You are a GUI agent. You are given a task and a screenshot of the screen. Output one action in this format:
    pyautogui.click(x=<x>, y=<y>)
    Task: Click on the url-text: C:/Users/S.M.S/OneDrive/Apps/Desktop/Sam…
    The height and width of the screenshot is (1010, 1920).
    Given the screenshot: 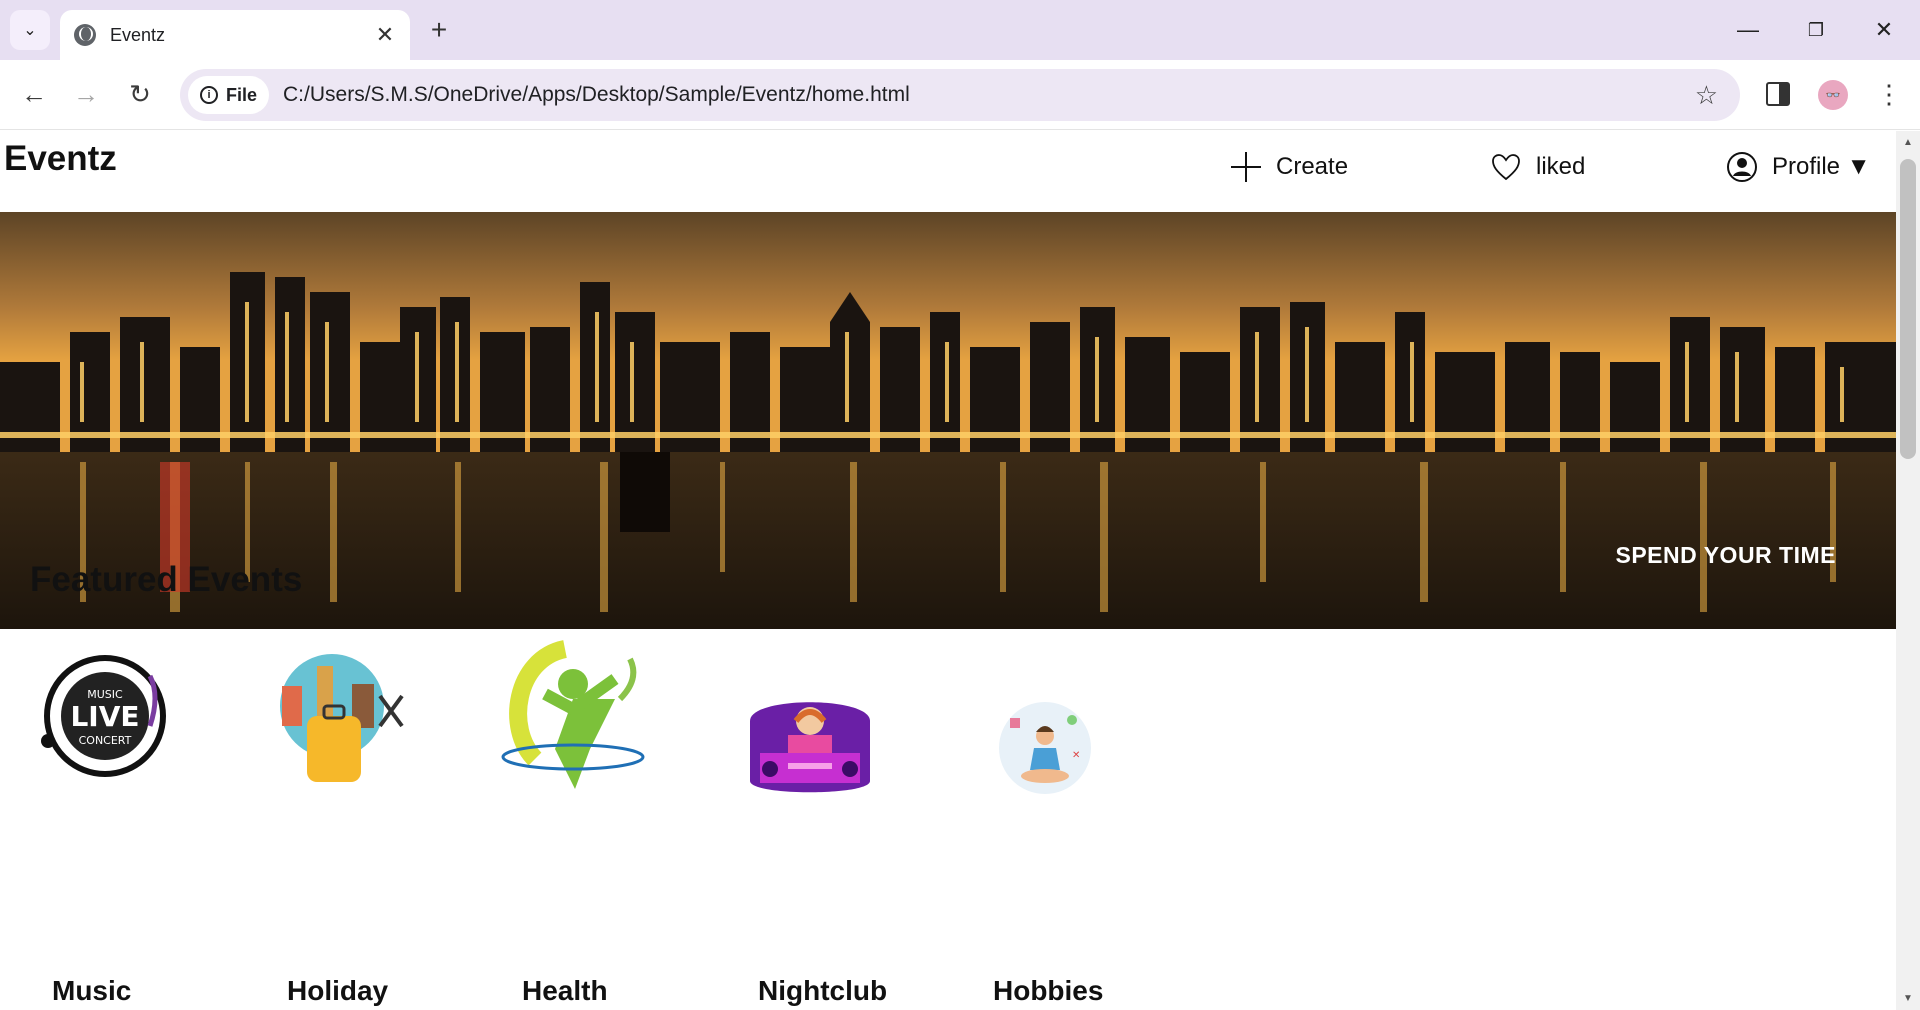 What is the action you would take?
    pyautogui.click(x=989, y=95)
    